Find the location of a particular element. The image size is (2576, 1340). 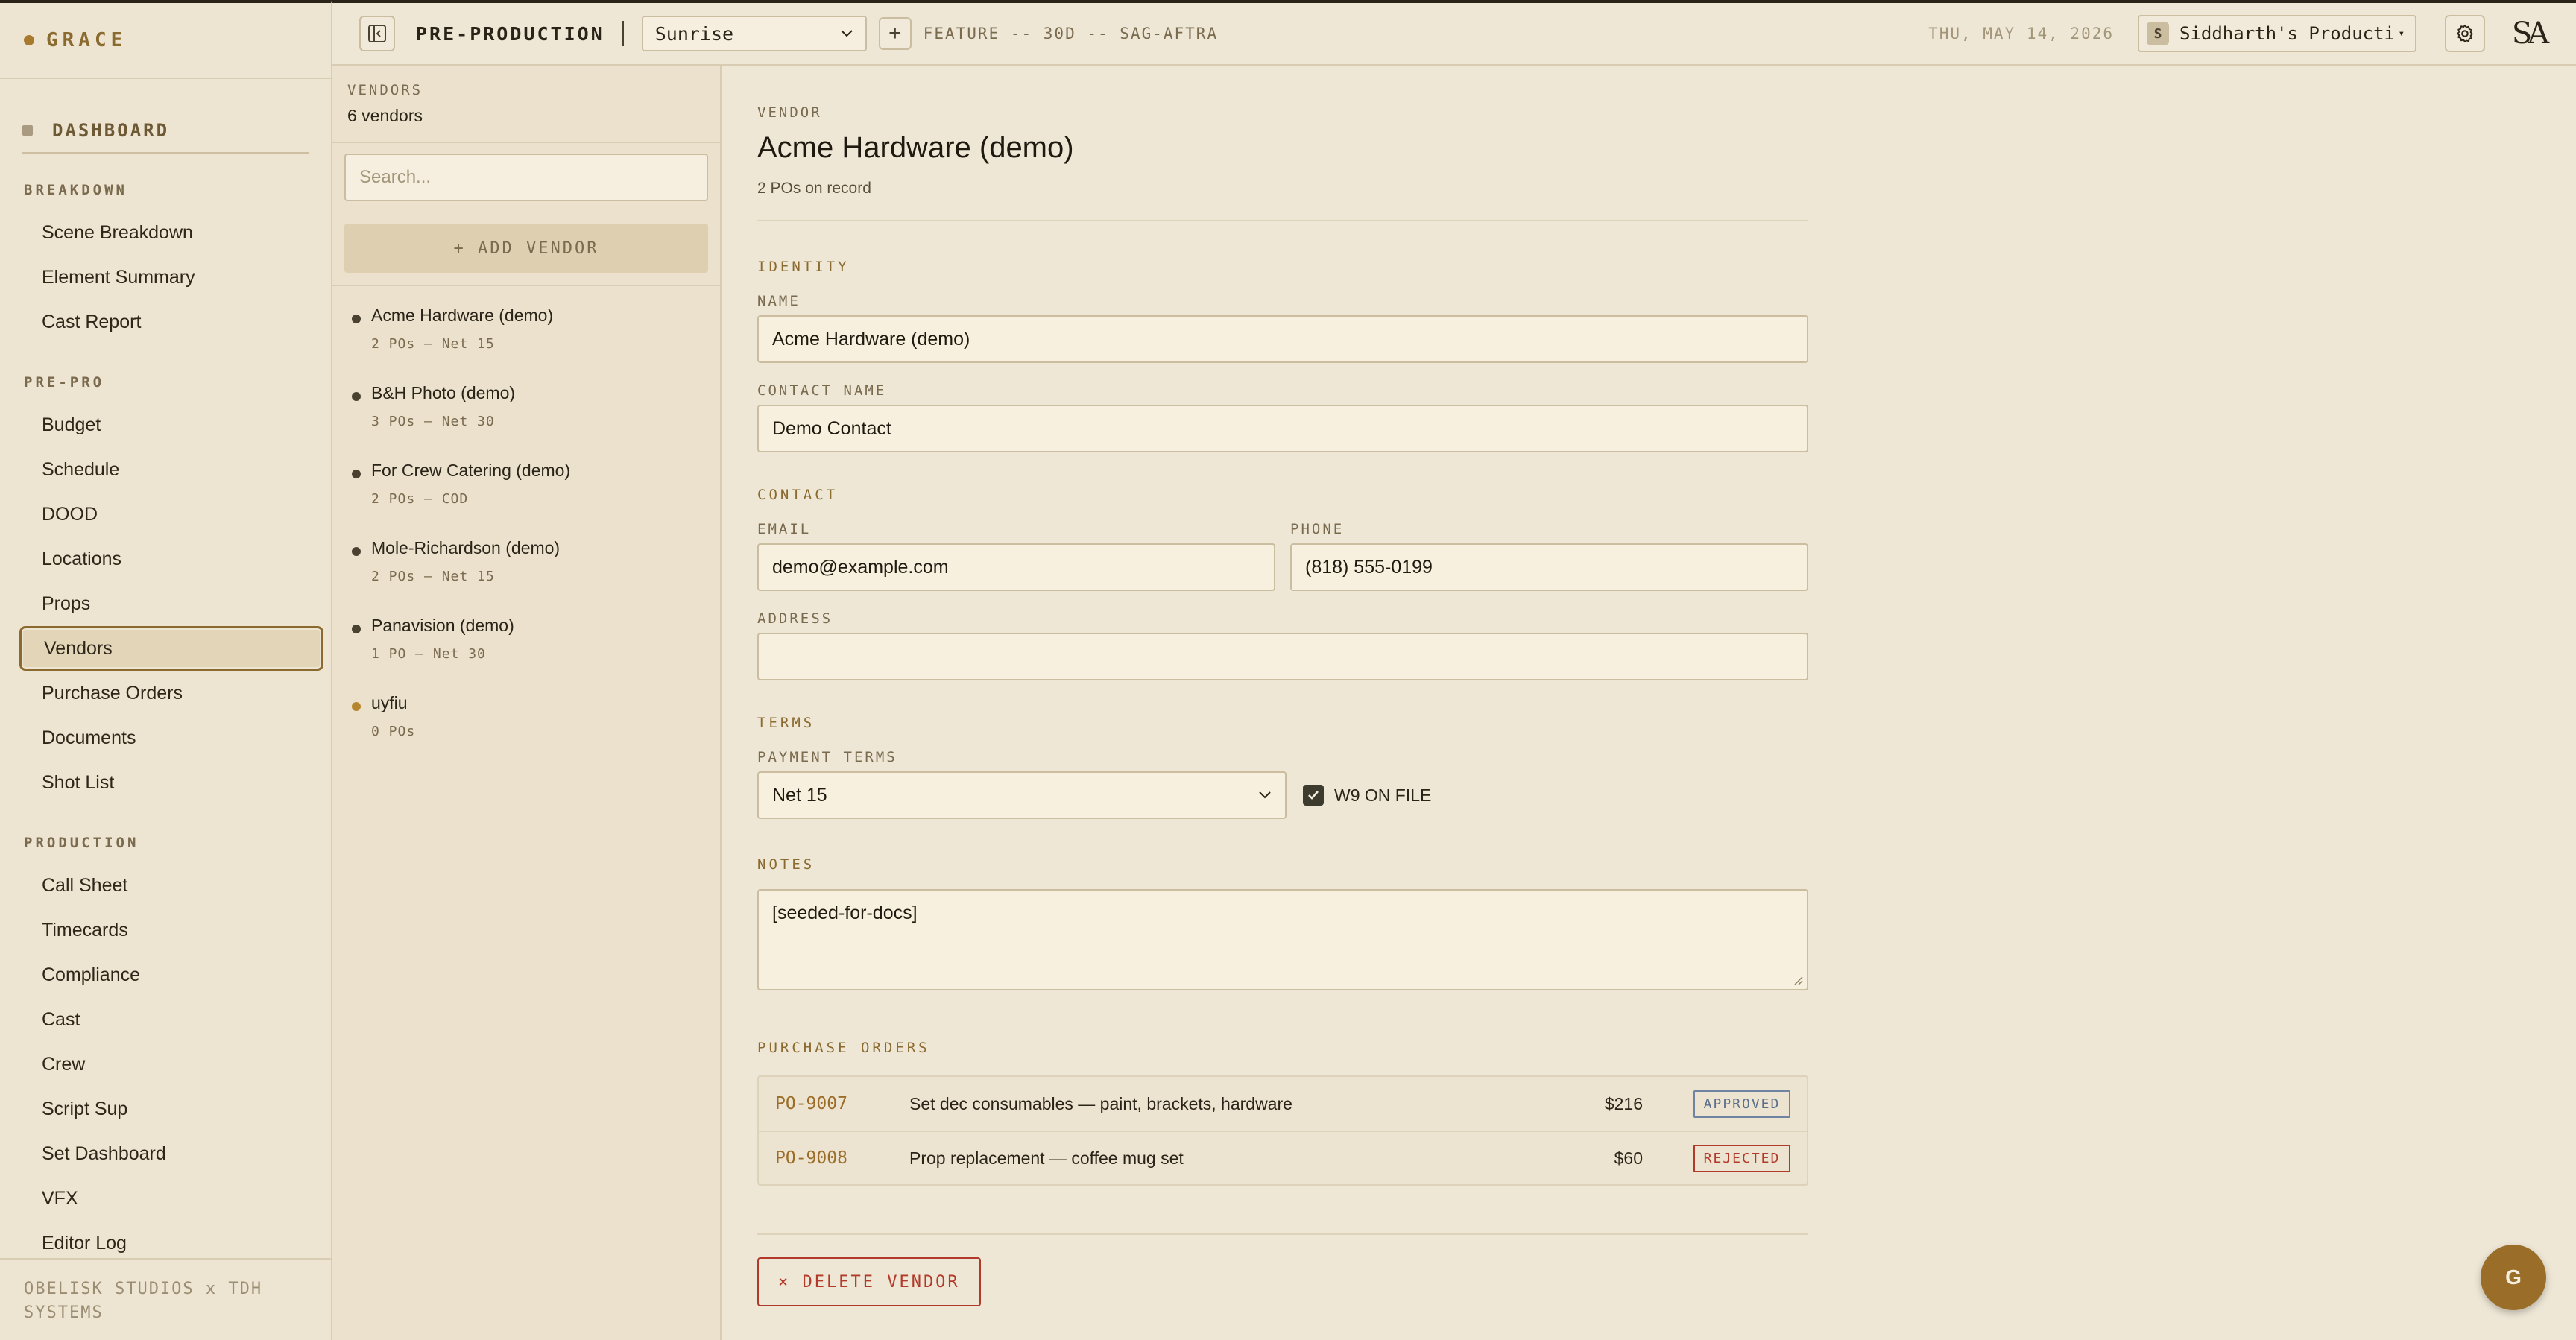

section-label-breakdown: BREAKDOWN is located at coordinates (75, 190).